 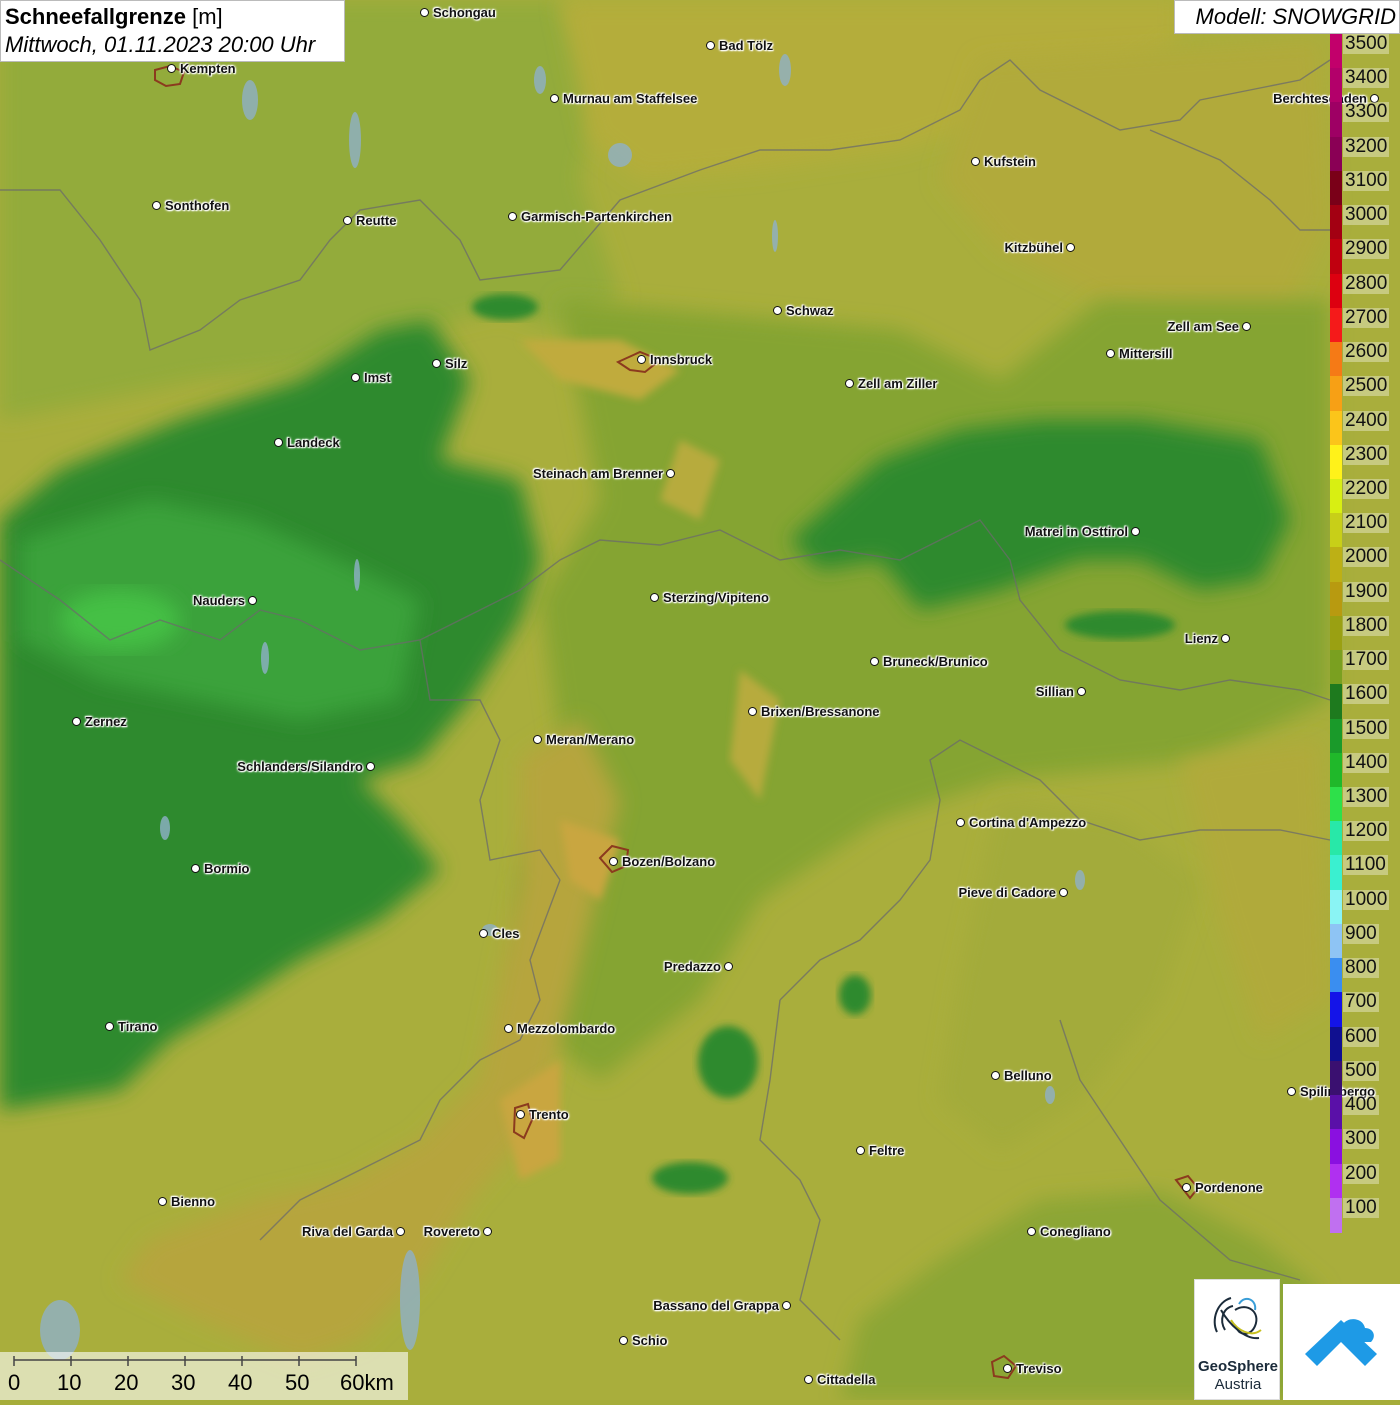 What do you see at coordinates (669, 861) in the screenshot?
I see `city-label: Bozen/Bolzano` at bounding box center [669, 861].